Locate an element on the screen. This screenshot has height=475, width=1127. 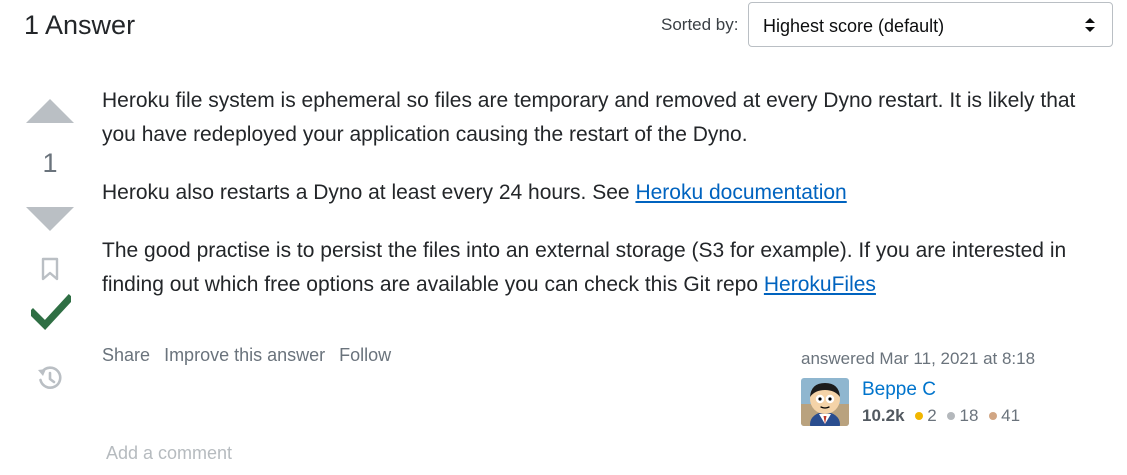
share-link: Share is located at coordinates (126, 355).